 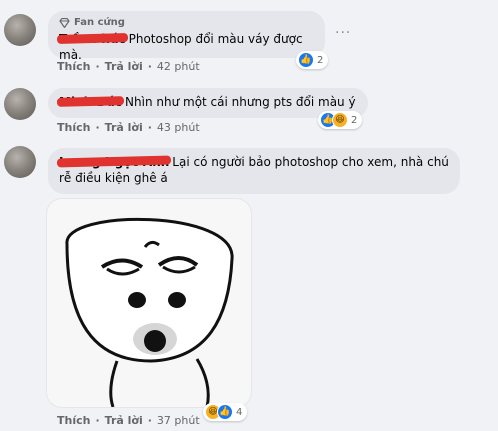 What do you see at coordinates (178, 420) in the screenshot?
I see `timestamp: 37 phút` at bounding box center [178, 420].